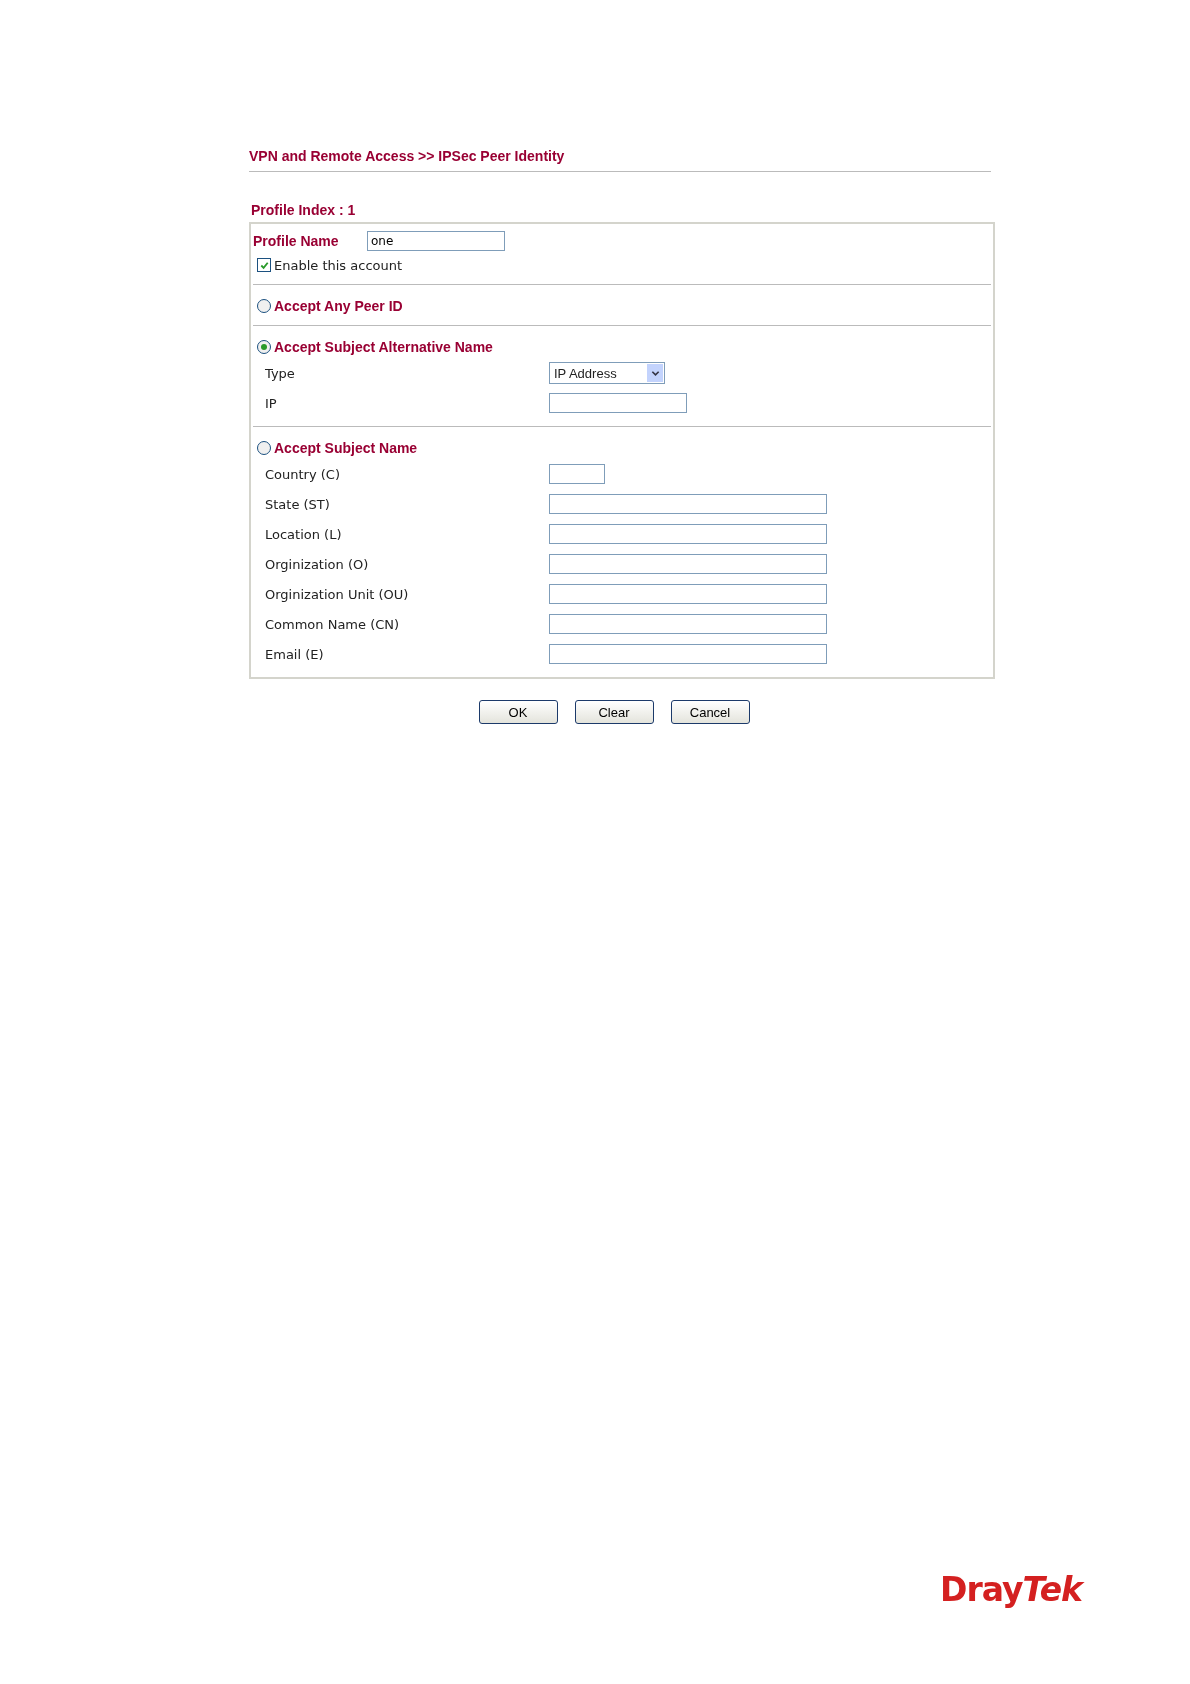  Describe the element at coordinates (304, 534) in the screenshot. I see `field-label: Location (L)` at that location.